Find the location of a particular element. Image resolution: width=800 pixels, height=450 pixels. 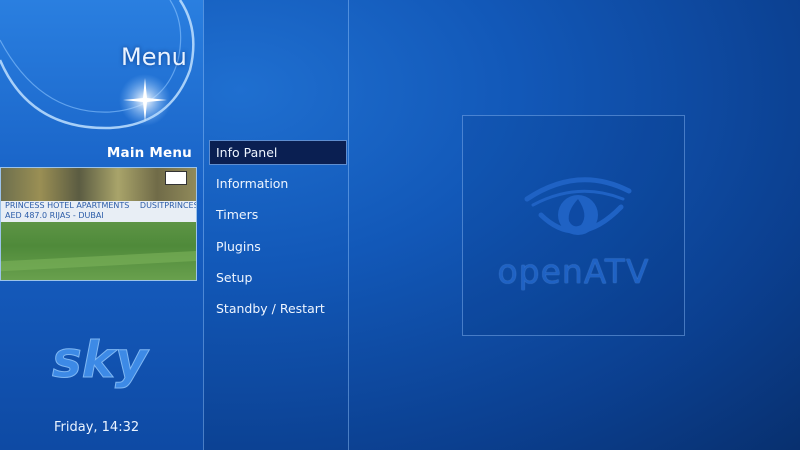

menu-item-label: Info Panel is located at coordinates (247, 152).